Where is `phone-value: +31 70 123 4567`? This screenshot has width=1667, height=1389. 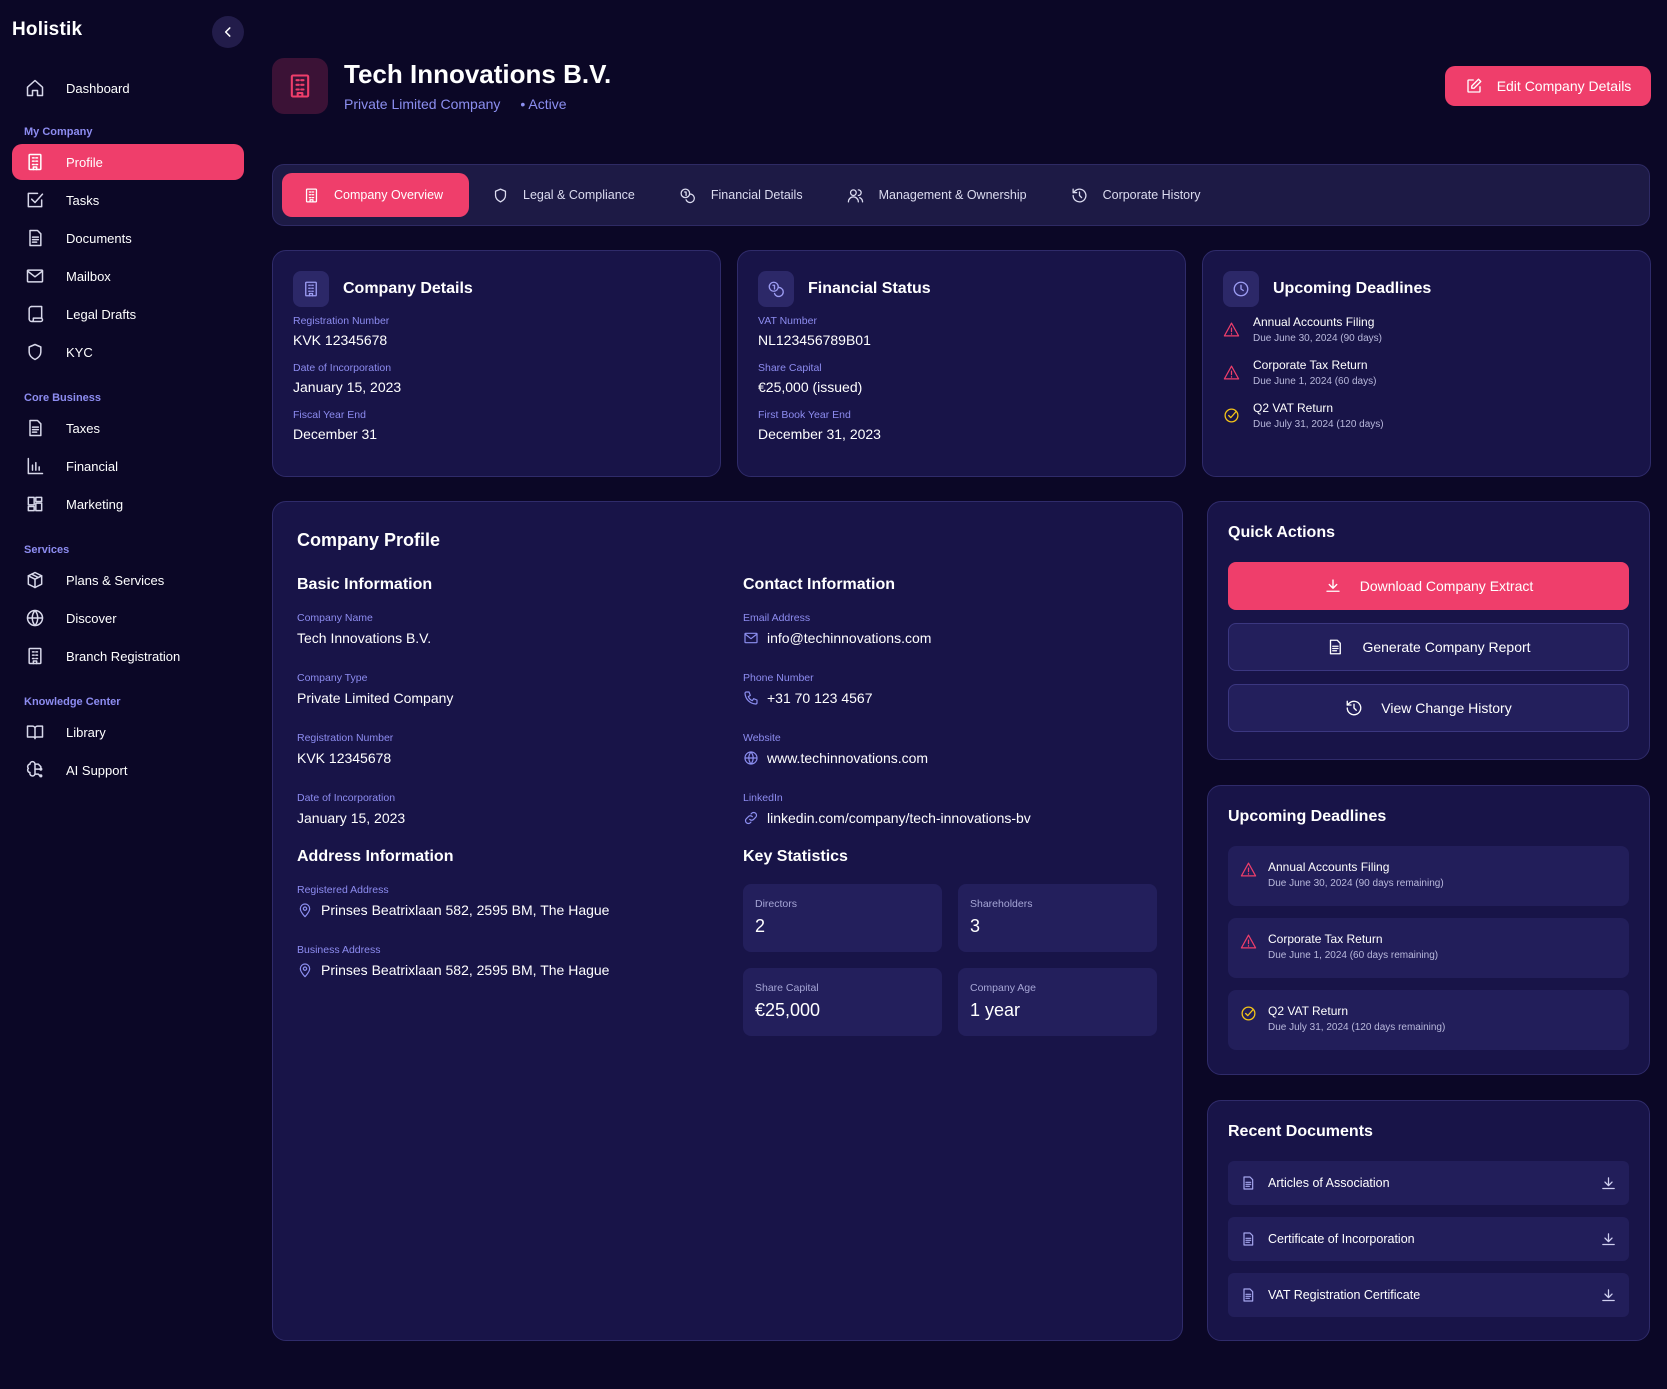
phone-value: +31 70 123 4567 is located at coordinates (953, 698).